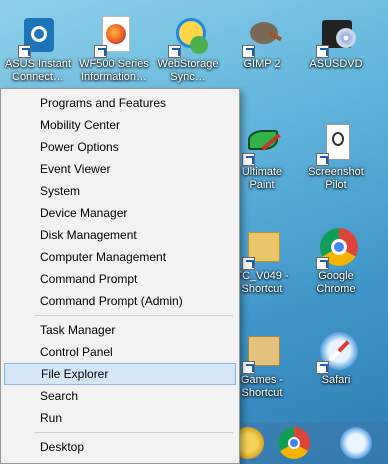 This screenshot has width=388, height=464. I want to click on taskbar-safari-icon, so click(356, 443).